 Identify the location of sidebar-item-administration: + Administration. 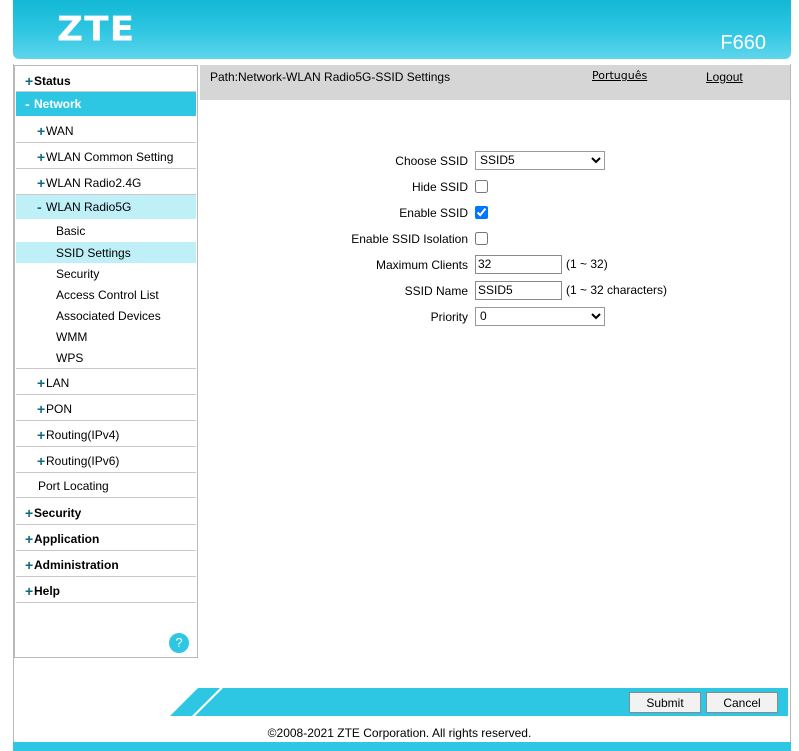
(106, 565).